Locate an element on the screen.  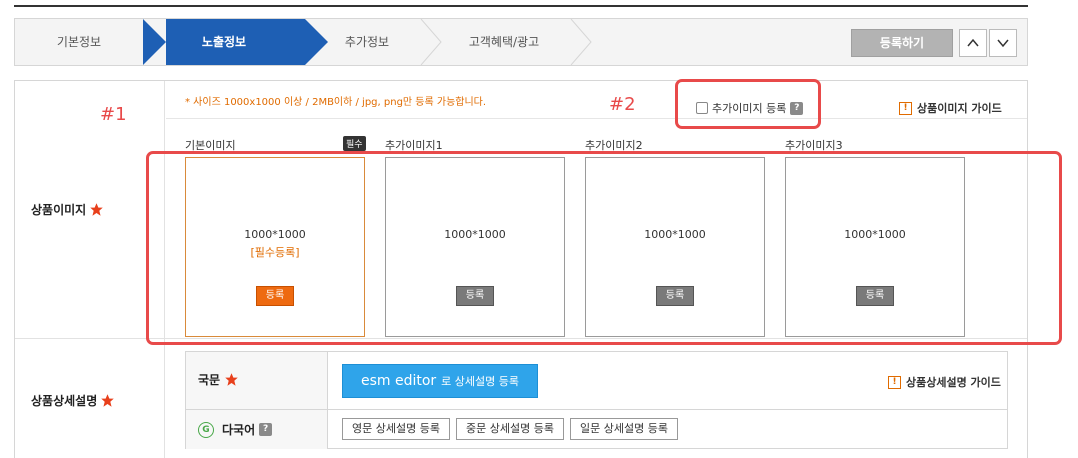
chevron-down-icon is located at coordinates (1003, 43).